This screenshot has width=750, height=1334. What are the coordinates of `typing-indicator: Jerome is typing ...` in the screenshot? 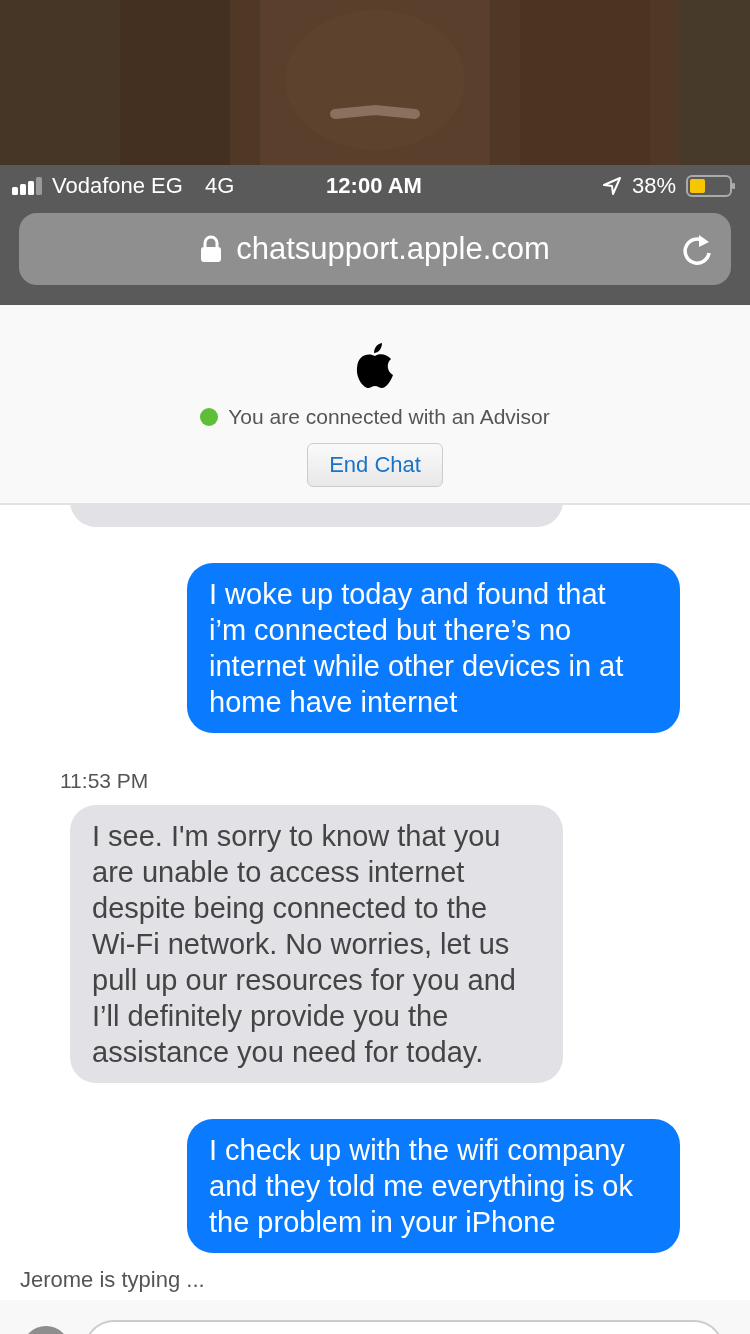 It's located at (113, 1279).